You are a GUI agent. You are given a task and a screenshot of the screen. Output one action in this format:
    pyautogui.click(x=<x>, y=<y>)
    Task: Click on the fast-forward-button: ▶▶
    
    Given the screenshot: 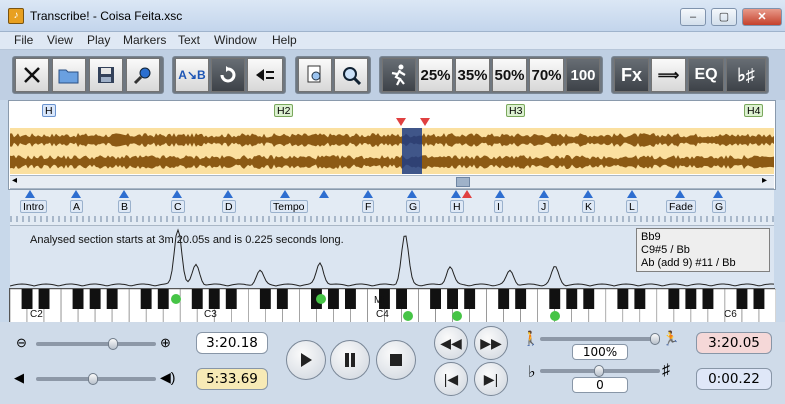 What is the action you would take?
    pyautogui.click(x=491, y=343)
    